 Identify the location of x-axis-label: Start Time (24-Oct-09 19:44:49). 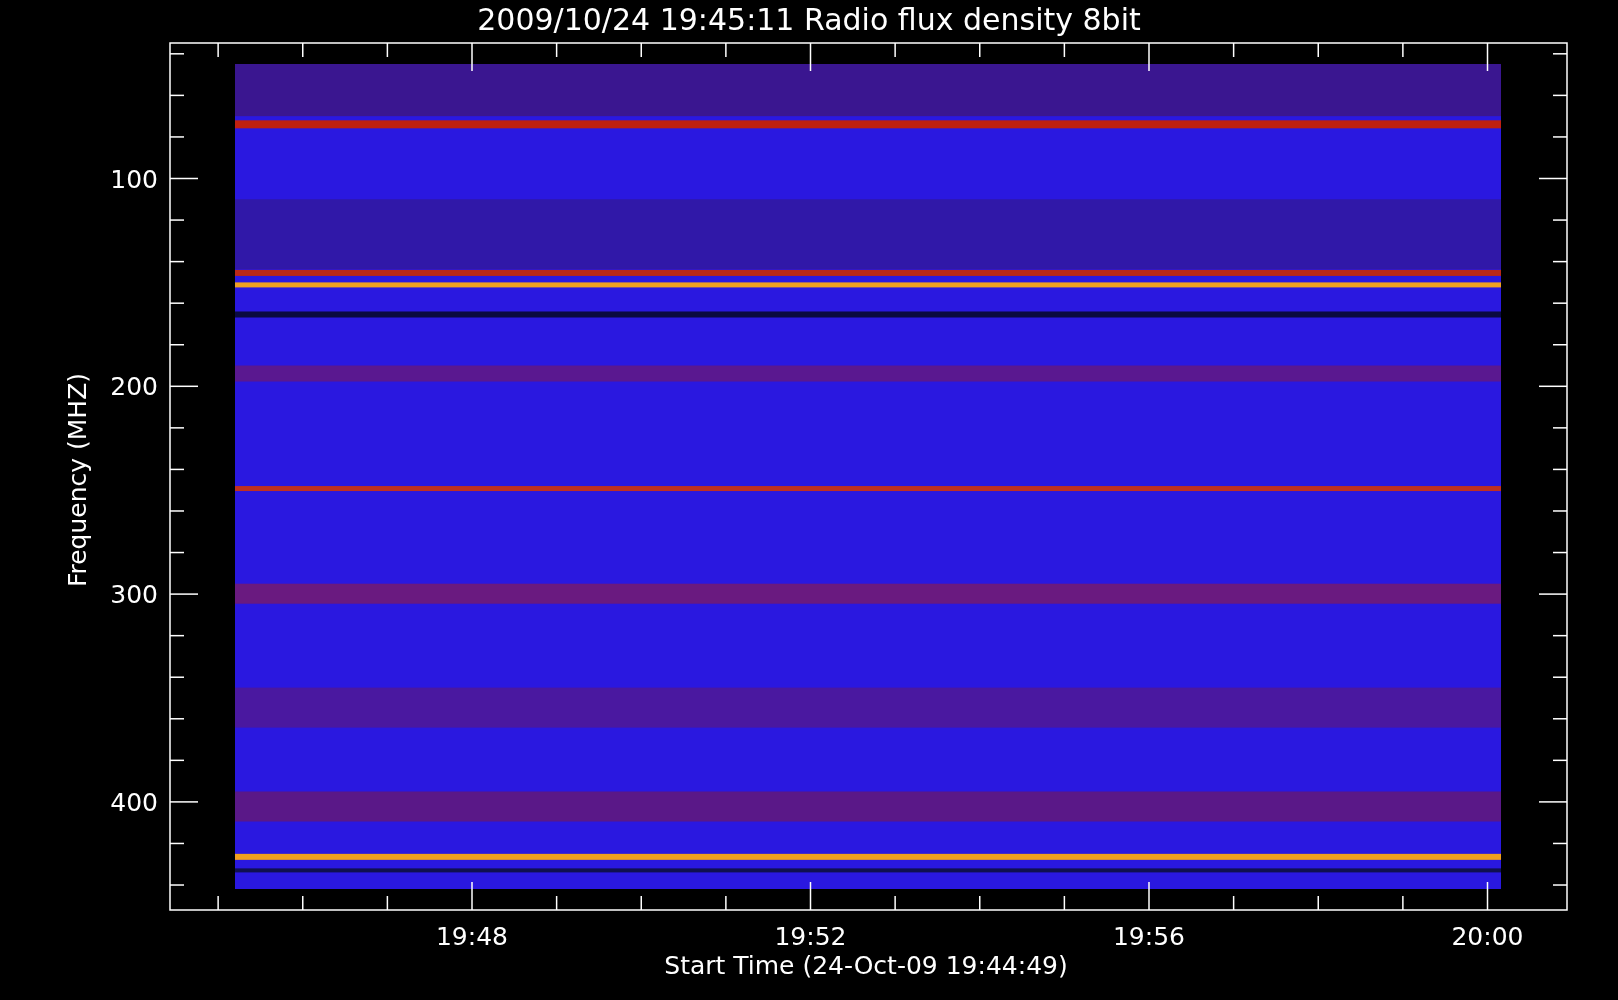
(866, 965).